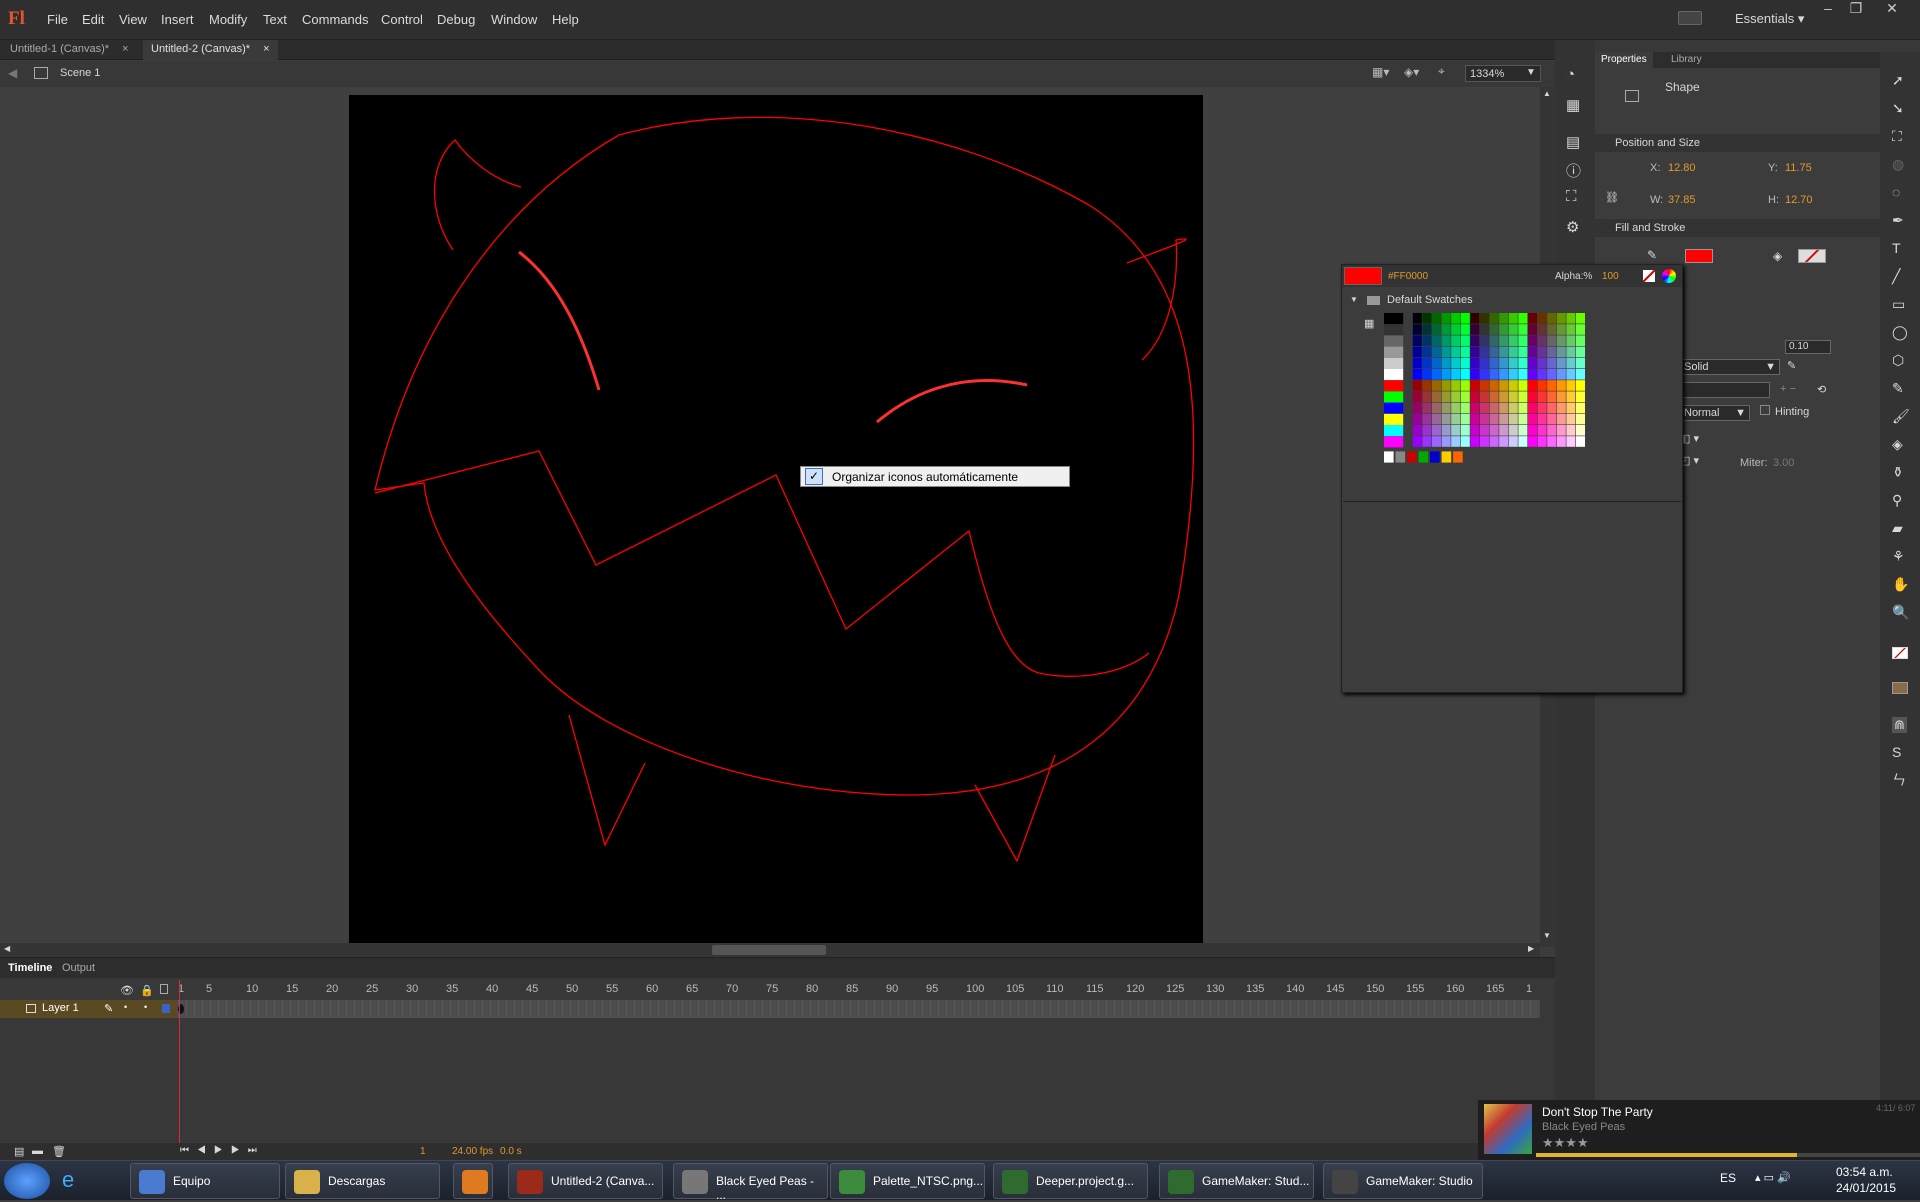 This screenshot has height=1202, width=1920. Describe the element at coordinates (473, 1181) in the screenshot. I see `taskbar-item` at that location.